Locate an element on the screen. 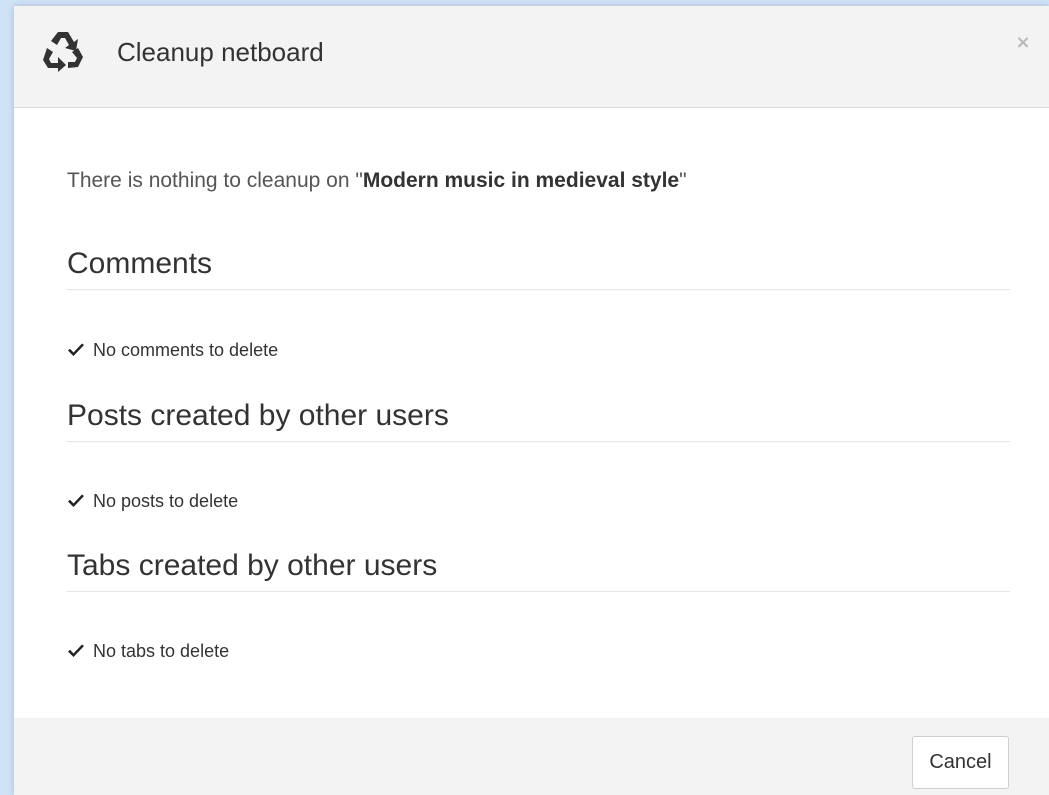 This screenshot has height=795, width=1049. recycle-icon is located at coordinates (63, 52).